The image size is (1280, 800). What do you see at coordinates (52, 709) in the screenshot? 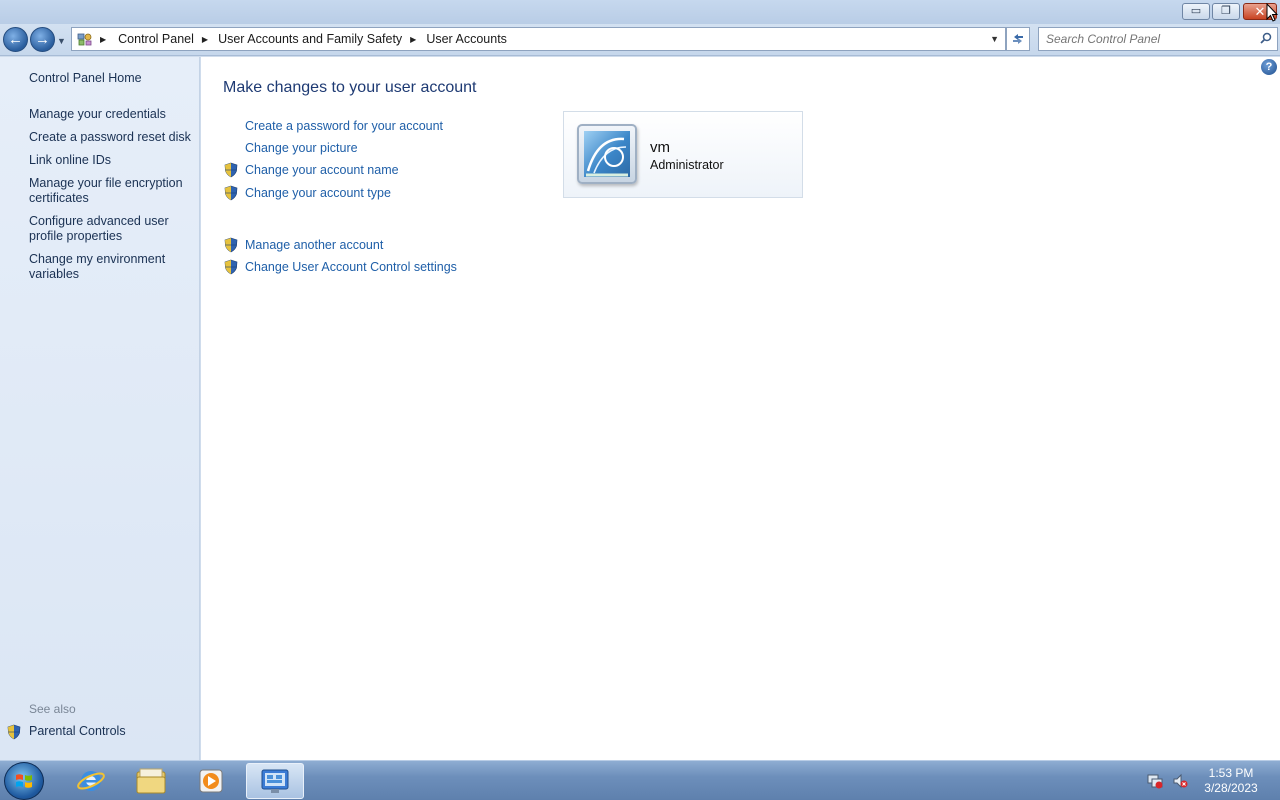
I see `see-also-heading: See also` at bounding box center [52, 709].